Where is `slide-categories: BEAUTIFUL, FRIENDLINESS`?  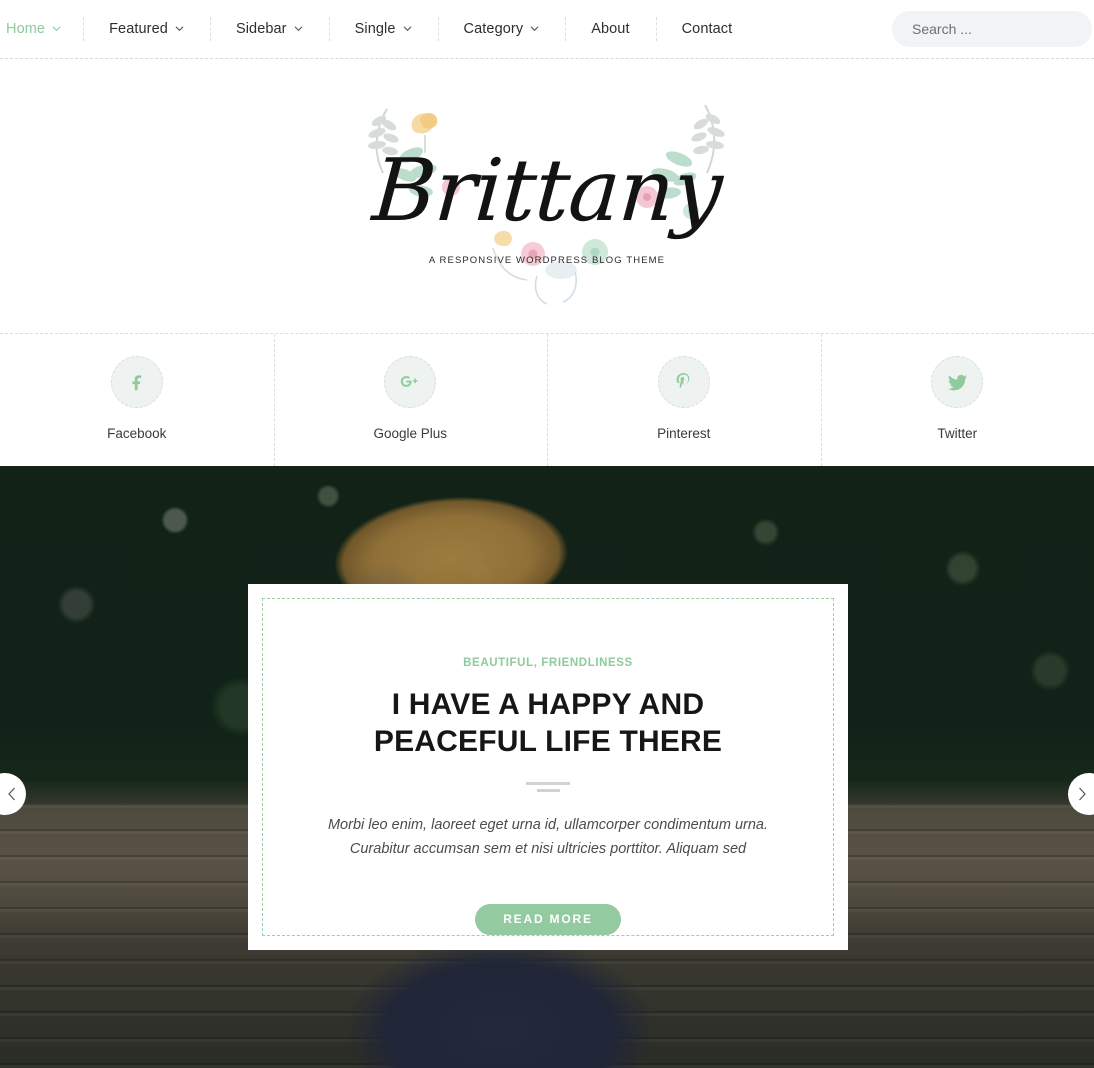
slide-categories: BEAUTIFUL, FRIENDLINESS is located at coordinates (548, 663).